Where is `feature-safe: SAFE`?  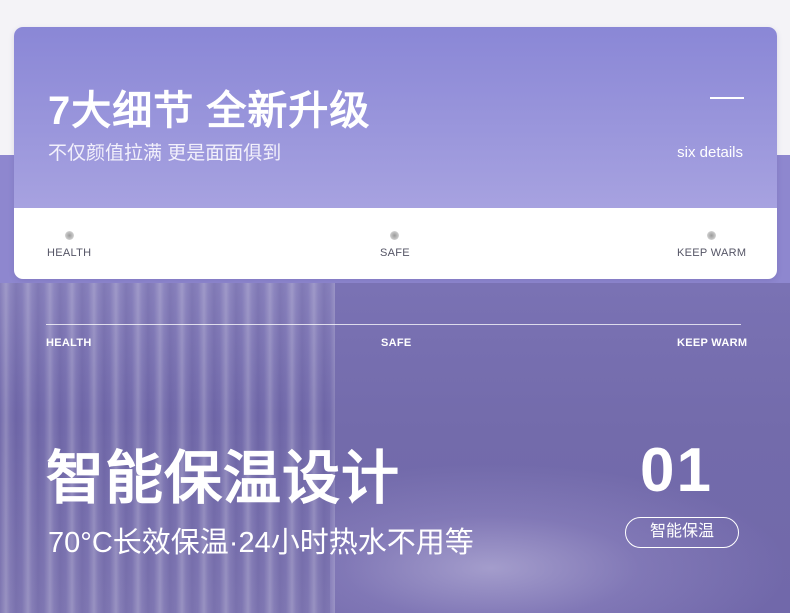 feature-safe: SAFE is located at coordinates (395, 245).